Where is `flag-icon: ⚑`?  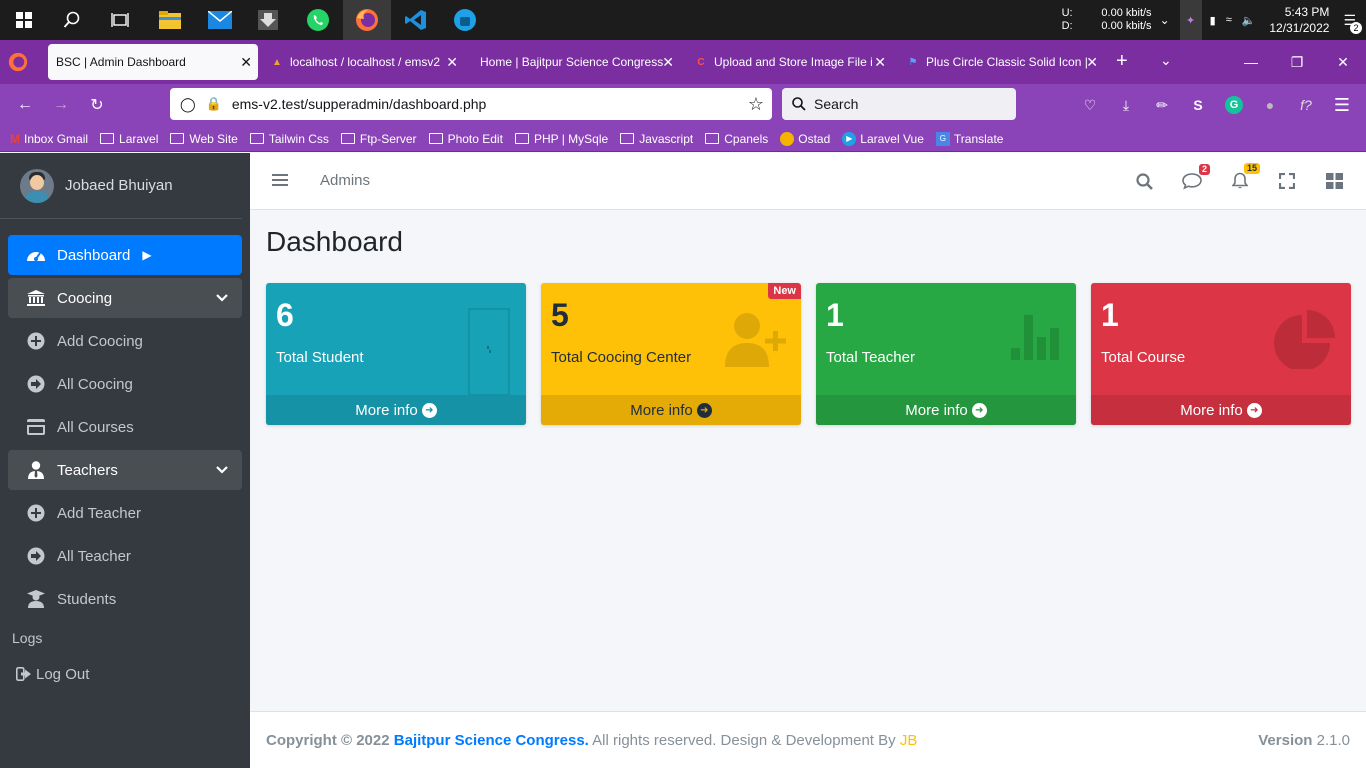 flag-icon: ⚑ is located at coordinates (913, 62).